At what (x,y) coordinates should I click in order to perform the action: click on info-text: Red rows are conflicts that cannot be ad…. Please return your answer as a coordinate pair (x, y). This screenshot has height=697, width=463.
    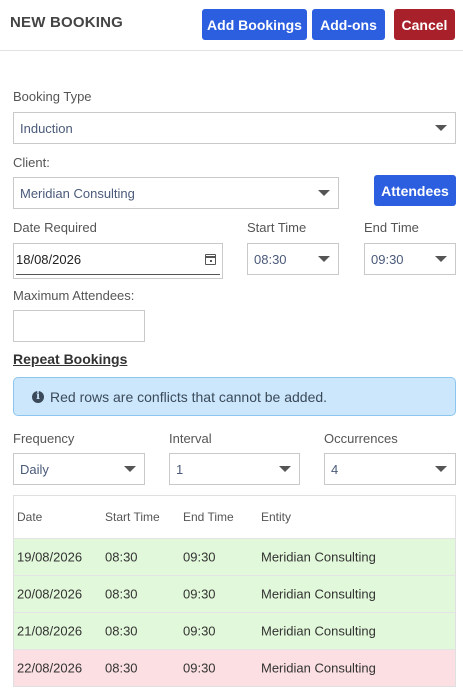
    Looking at the image, I should click on (189, 396).